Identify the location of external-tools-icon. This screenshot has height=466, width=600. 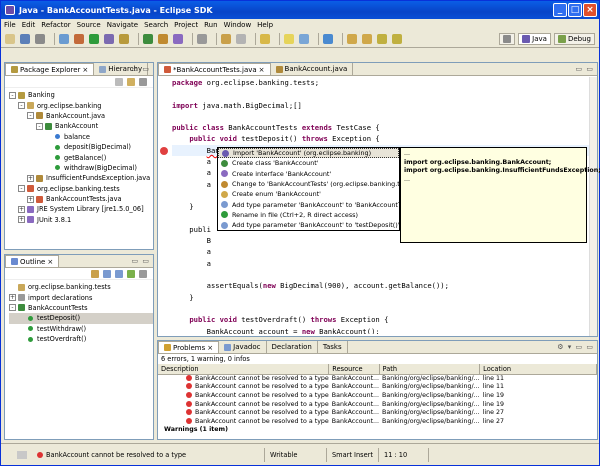
(79, 39).